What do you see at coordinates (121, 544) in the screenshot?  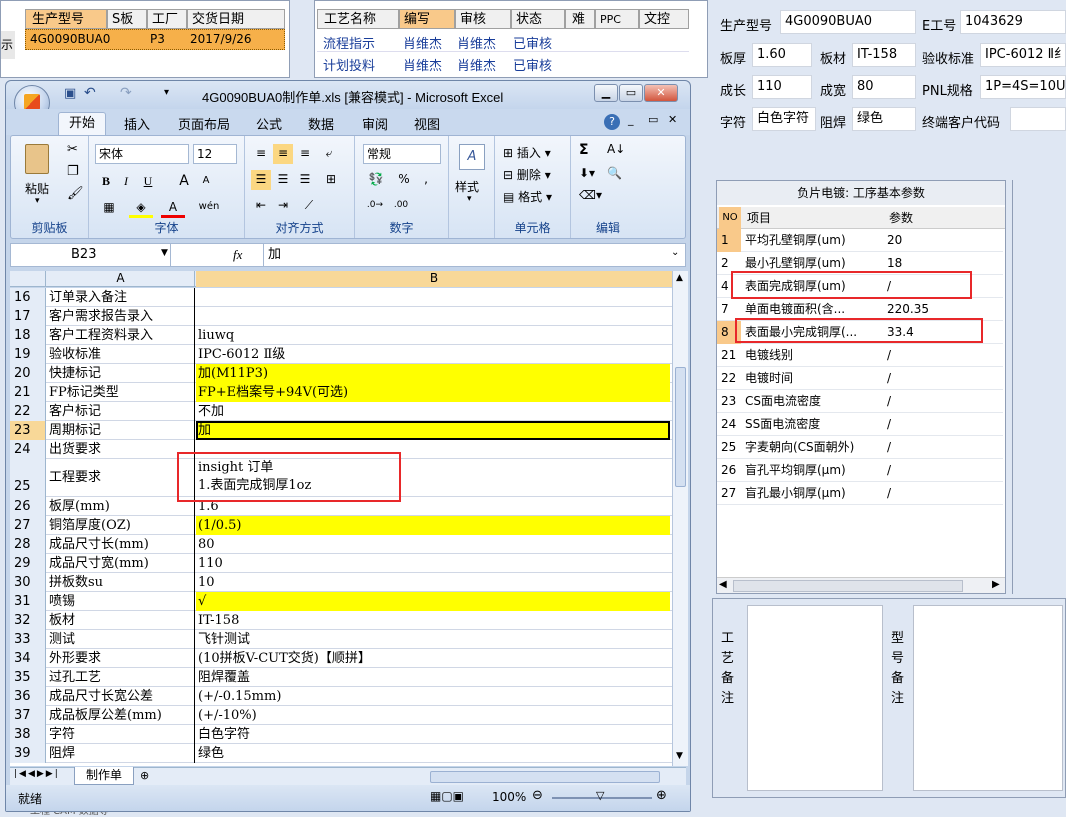 I see `cell-a: 成品尺寸长(mm)` at bounding box center [121, 544].